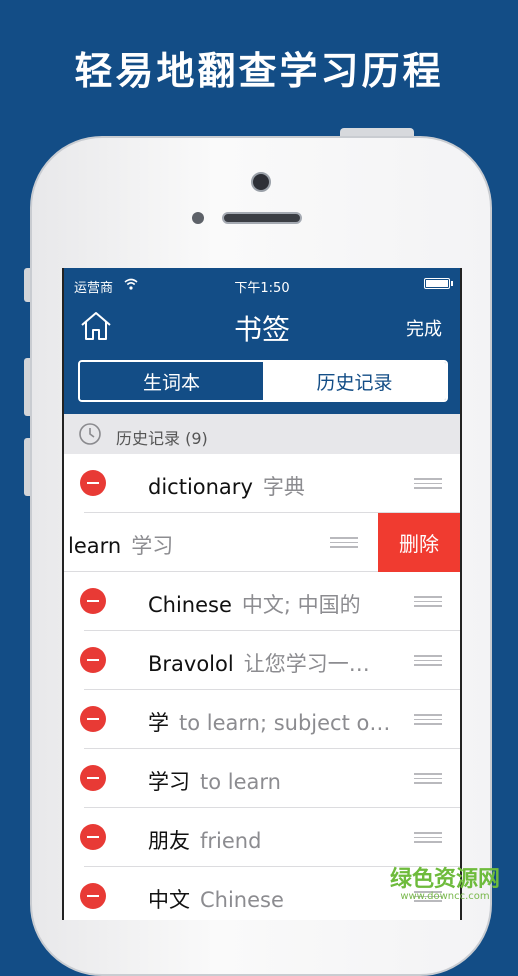 The height and width of the screenshot is (976, 518). I want to click on proximity-sensor, so click(198, 218).